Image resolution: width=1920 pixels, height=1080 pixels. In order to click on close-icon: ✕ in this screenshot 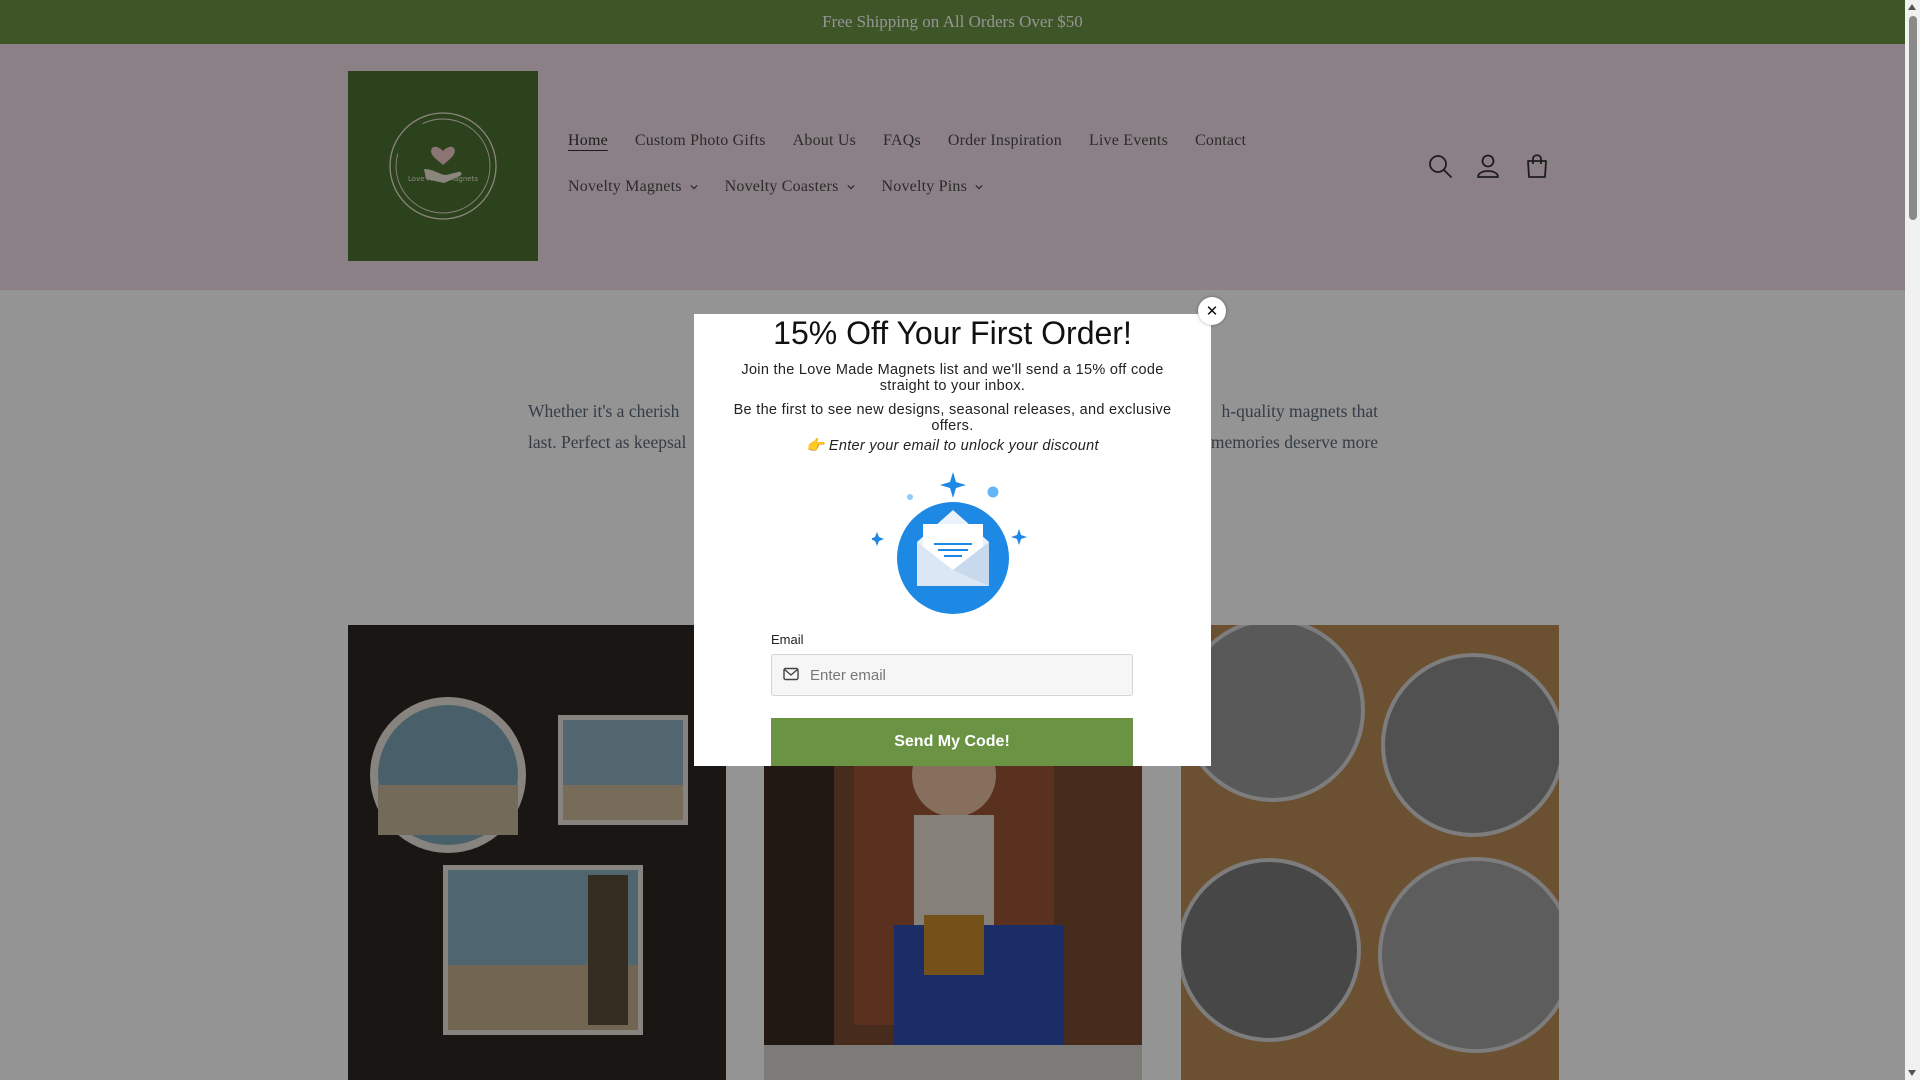, I will do `click(1212, 311)`.